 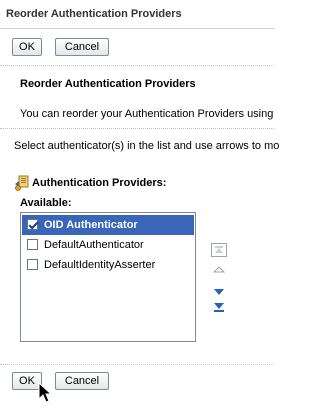 I want to click on authentication-providers-icon, so click(x=22, y=183).